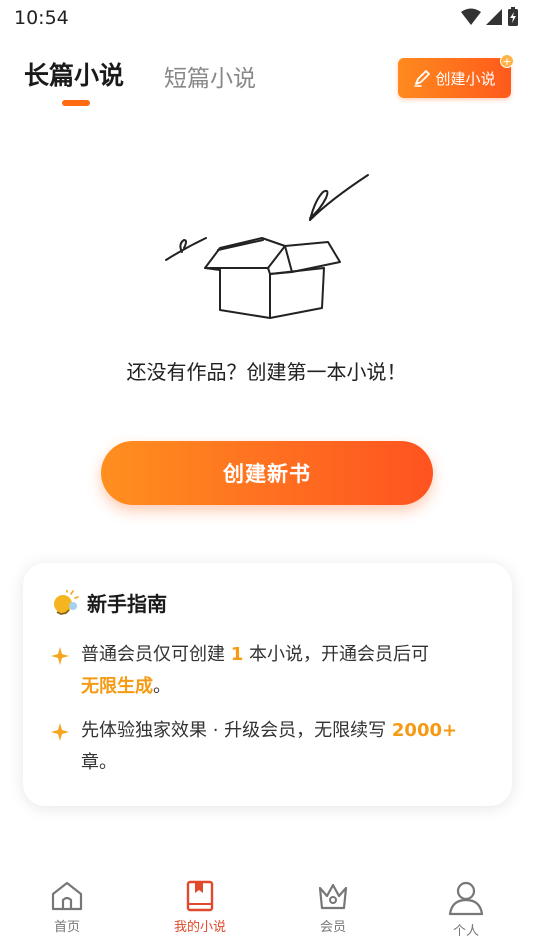 This screenshot has height=948, width=533. Describe the element at coordinates (237, 654) in the screenshot. I see `guide-item1-count: 1` at that location.